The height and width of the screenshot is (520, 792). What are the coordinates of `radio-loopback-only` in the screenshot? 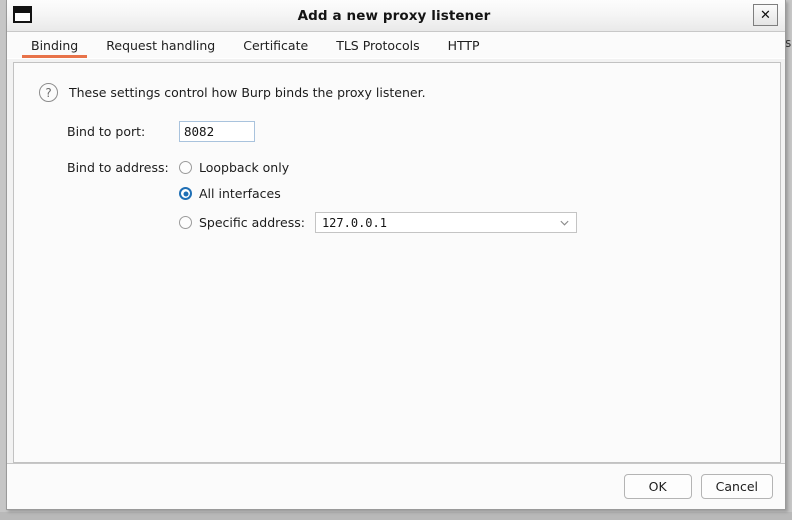 It's located at (185, 167).